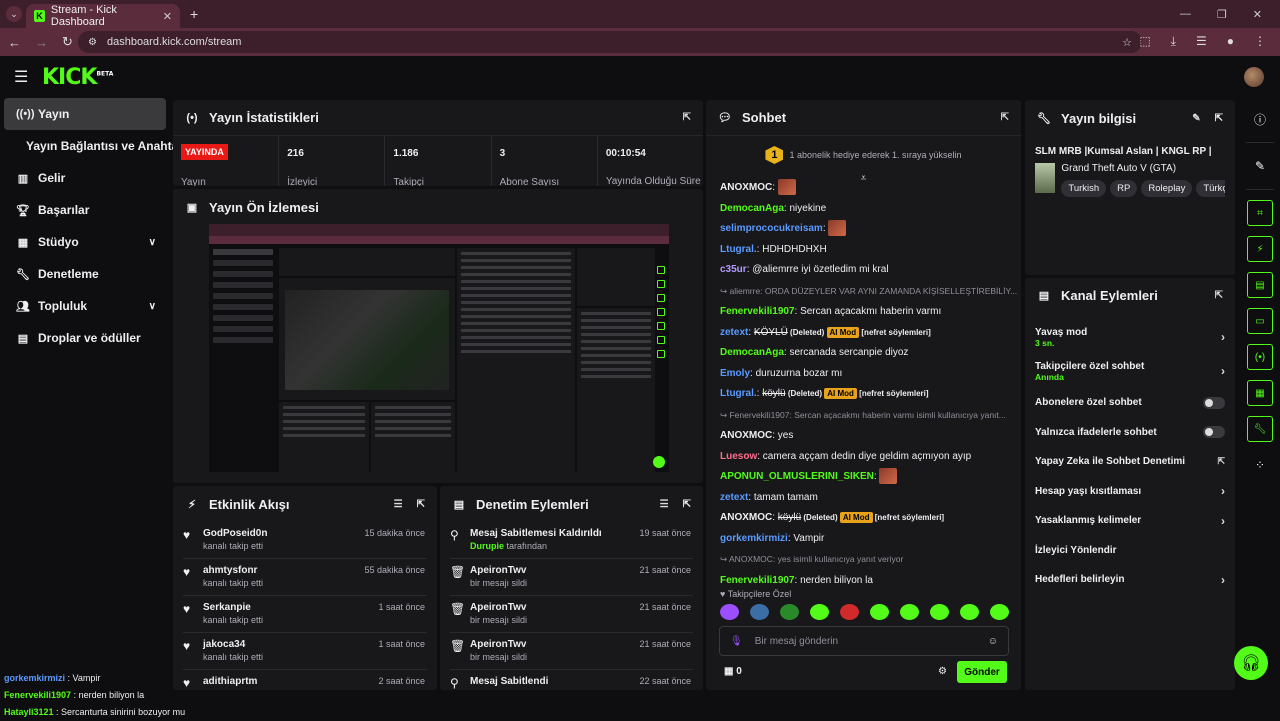 Image resolution: width=1280 pixels, height=721 pixels. I want to click on emote-only-toggle, so click(1214, 432).